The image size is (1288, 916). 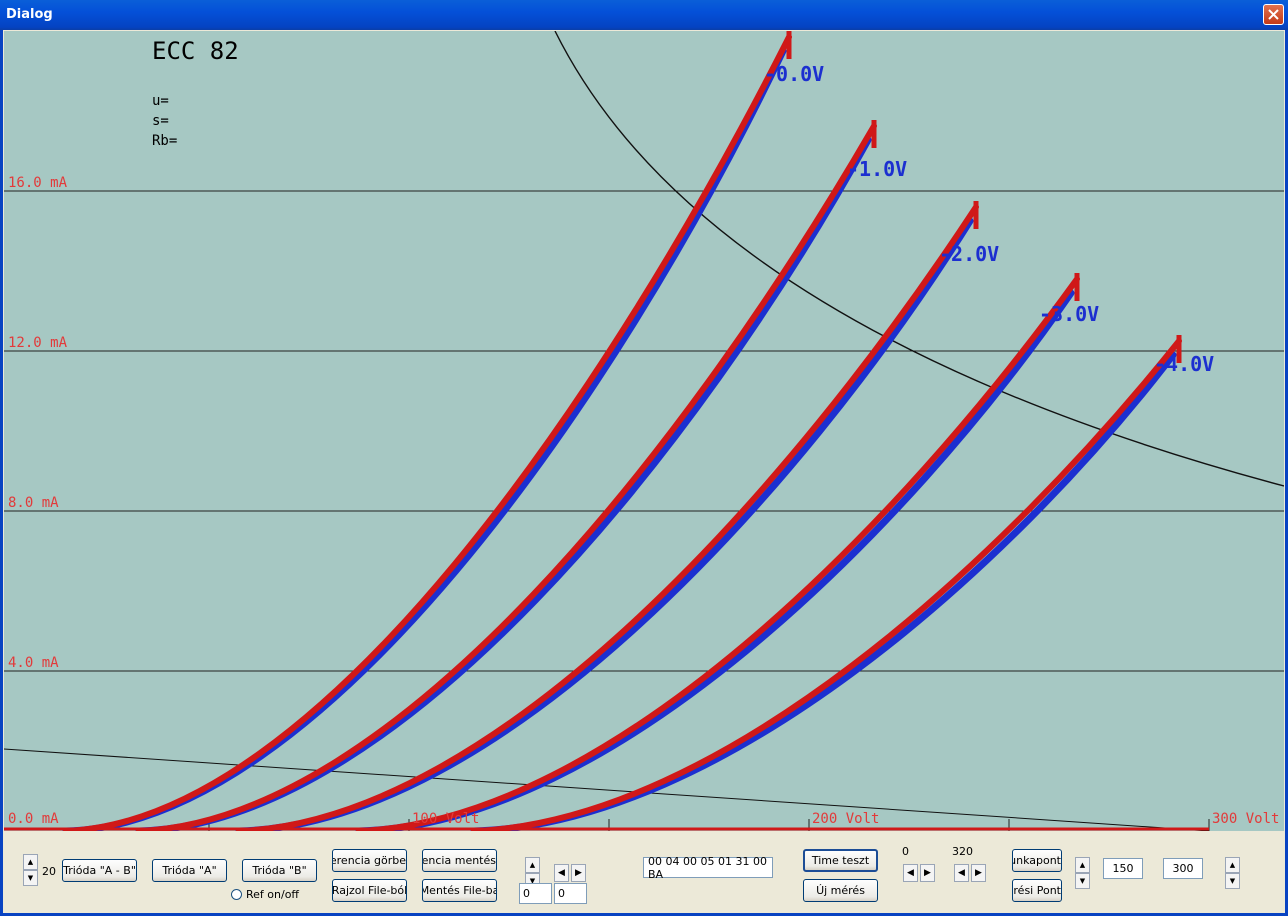 I want to click on mentes-file-button: Mentés File-ba, so click(x=459, y=890).